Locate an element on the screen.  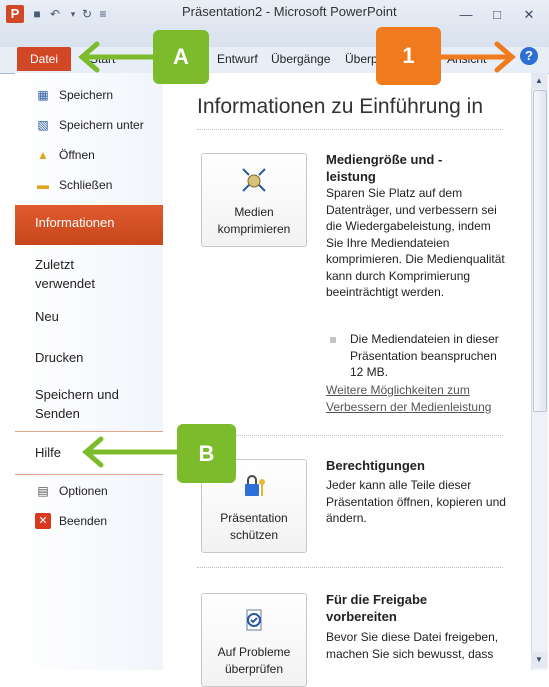
callout-a: A is located at coordinates (181, 57).